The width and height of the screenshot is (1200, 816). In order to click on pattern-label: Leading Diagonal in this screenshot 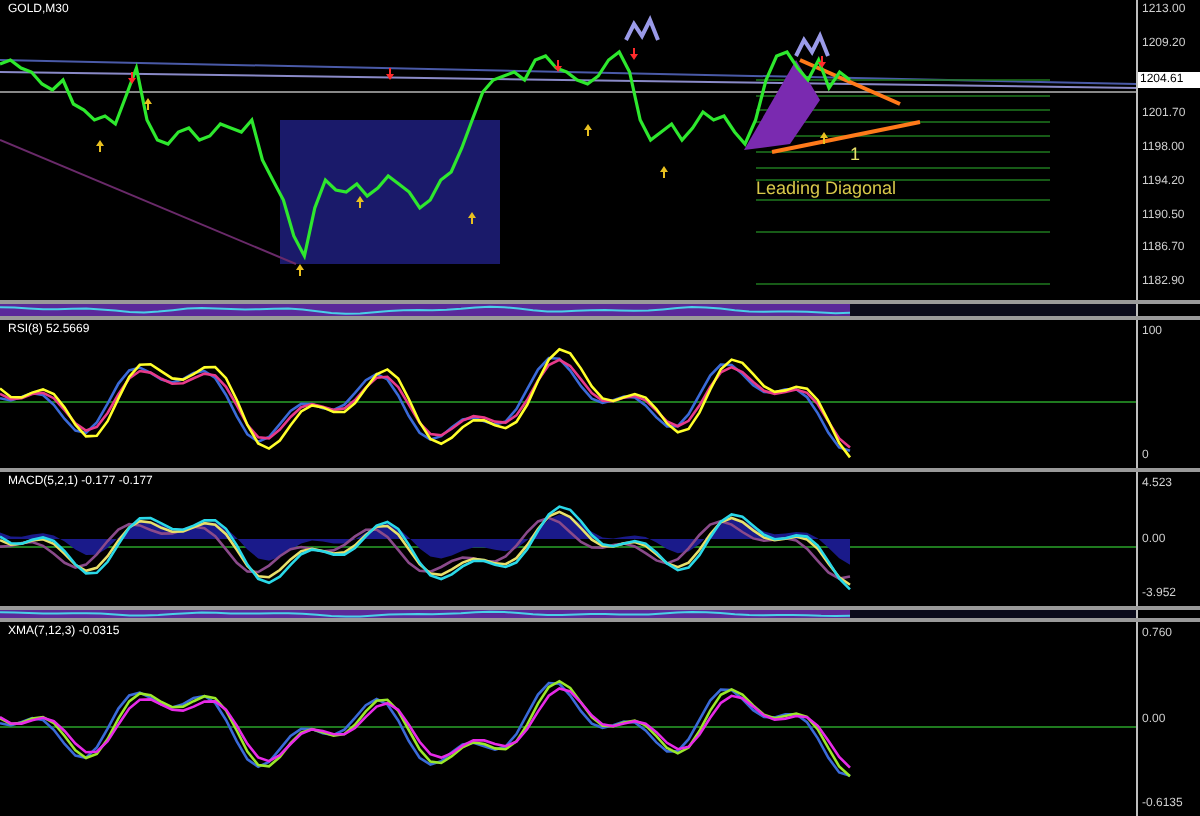, I will do `click(826, 189)`.